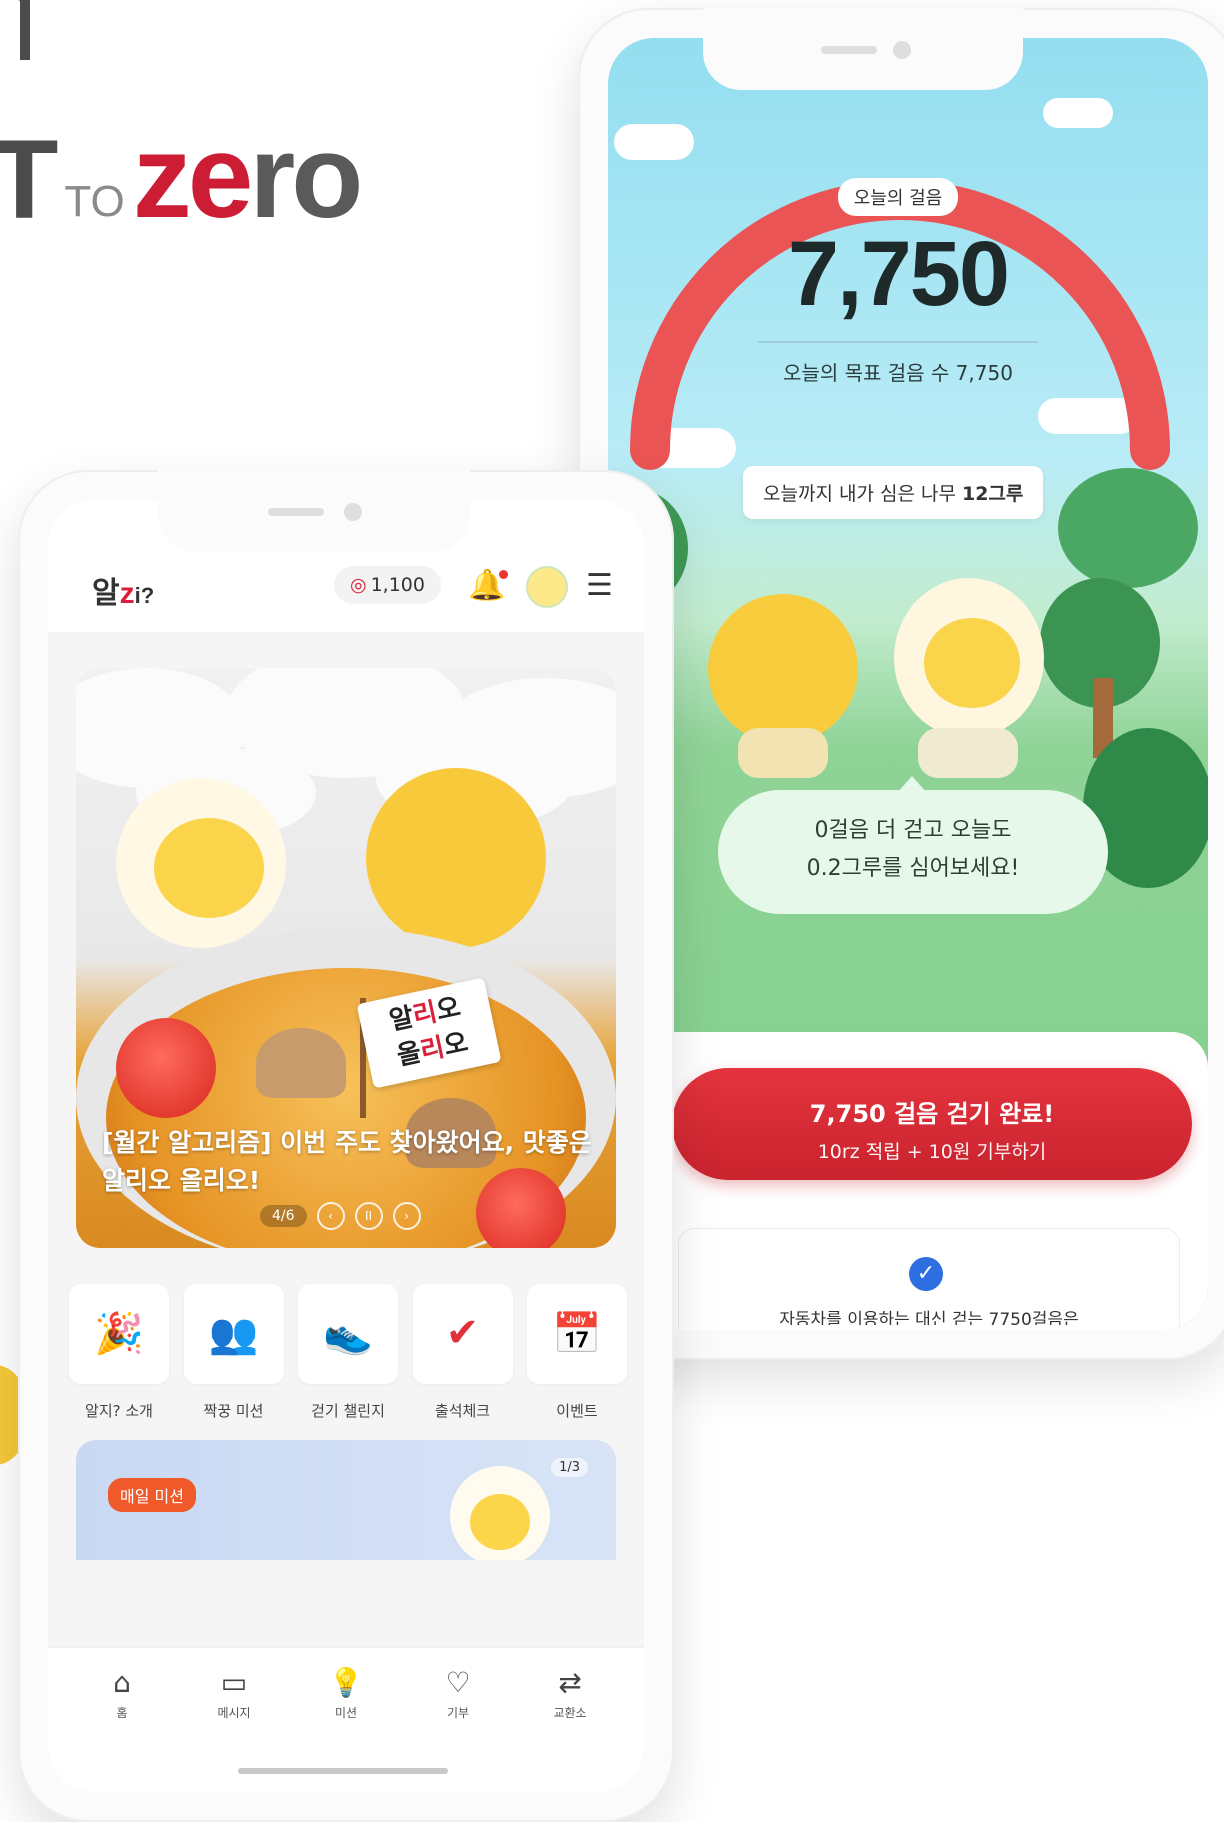  What do you see at coordinates (193, 177) in the screenshot?
I see `logo-part-3: ze` at bounding box center [193, 177].